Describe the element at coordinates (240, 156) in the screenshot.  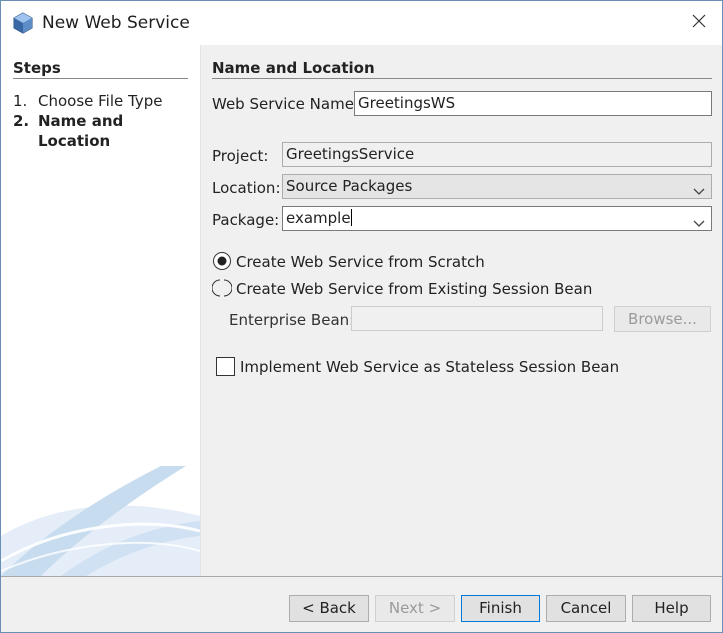
I see `project-label: Project:` at that location.